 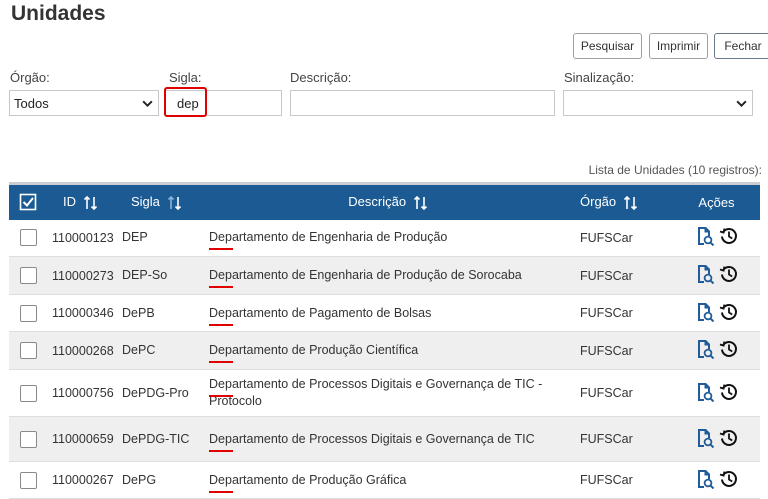 I want to click on row-id: 110000273, so click(x=83, y=275).